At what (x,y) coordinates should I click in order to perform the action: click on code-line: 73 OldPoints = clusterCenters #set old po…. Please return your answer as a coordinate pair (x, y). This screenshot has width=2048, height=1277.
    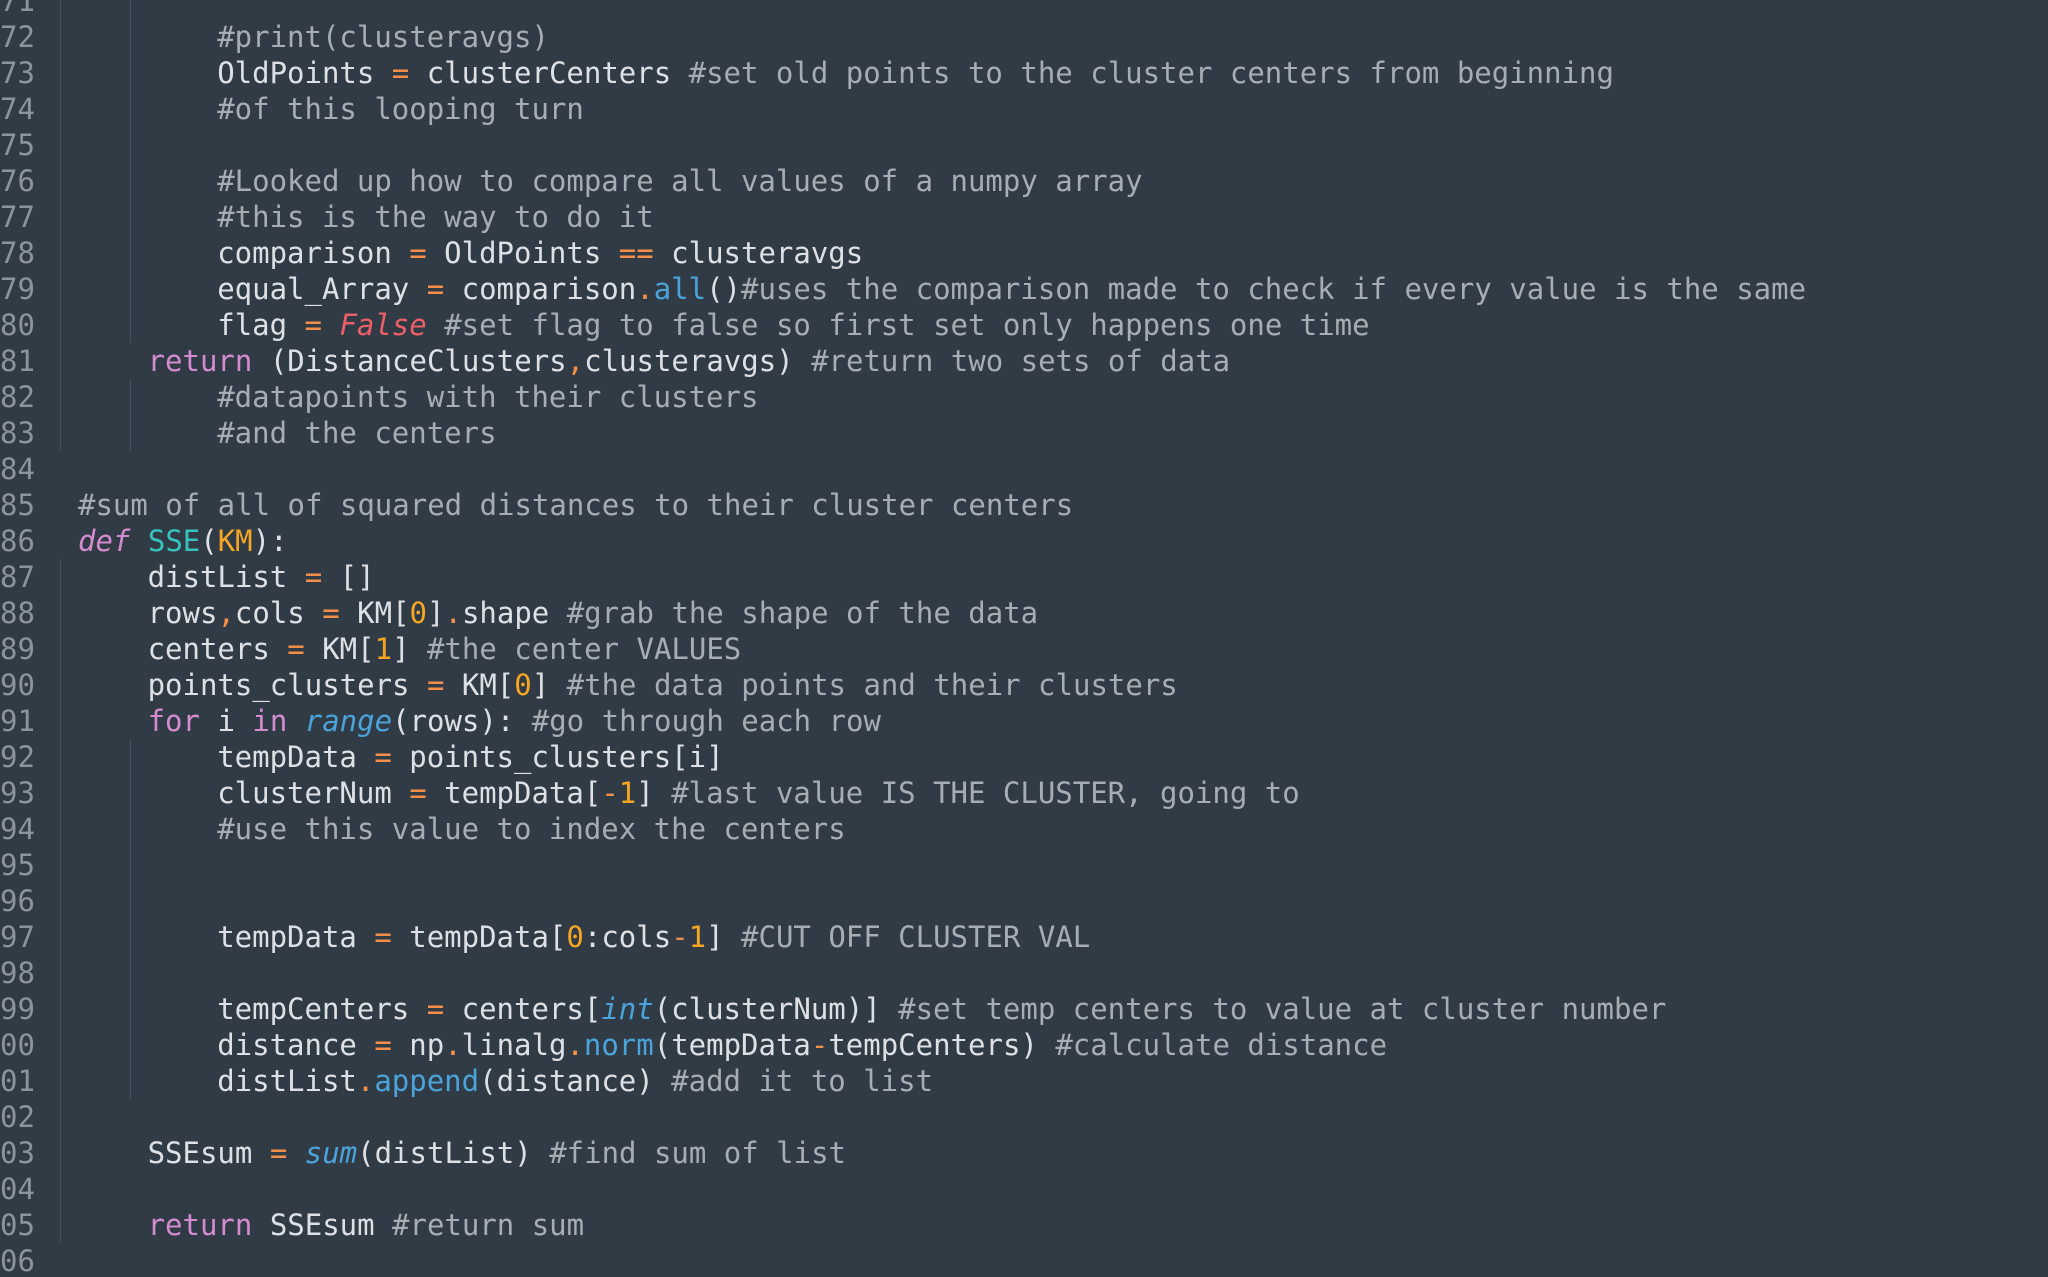
    Looking at the image, I should click on (1024, 73).